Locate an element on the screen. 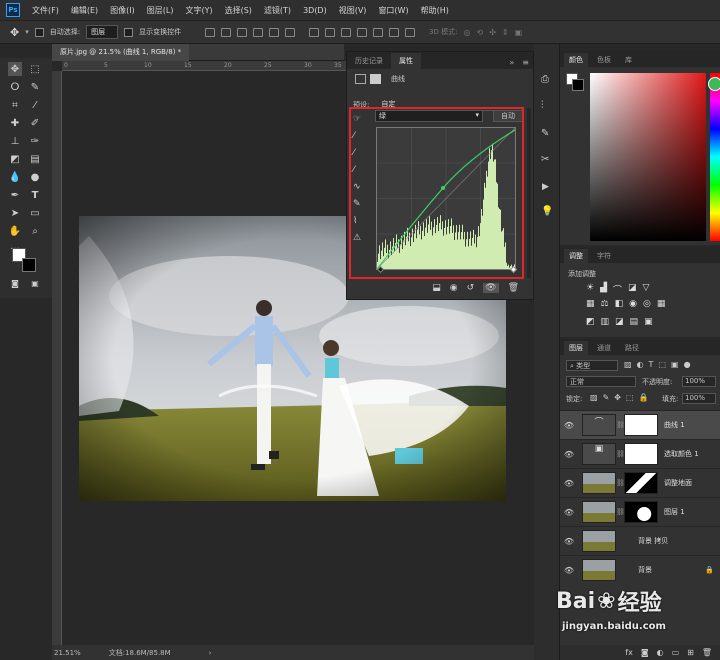  menu-3d: 3D(D) is located at coordinates (315, 10).